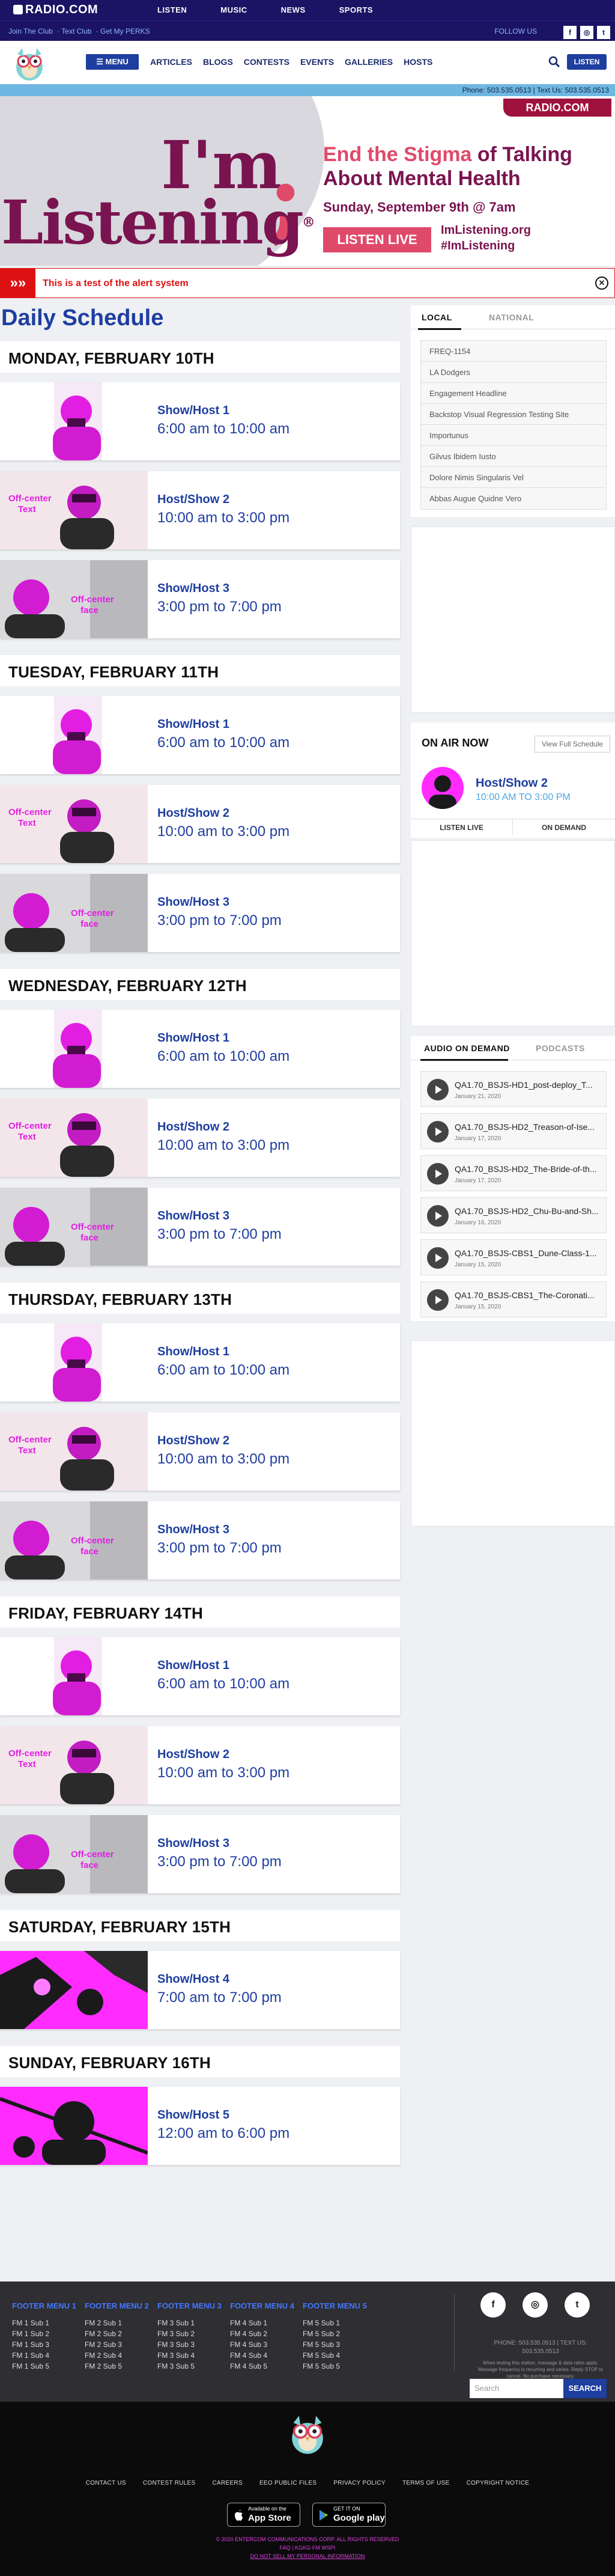 This screenshot has height=2576, width=615. Describe the element at coordinates (356, 9) in the screenshot. I see `top-nav-sports: SPORTS` at that location.